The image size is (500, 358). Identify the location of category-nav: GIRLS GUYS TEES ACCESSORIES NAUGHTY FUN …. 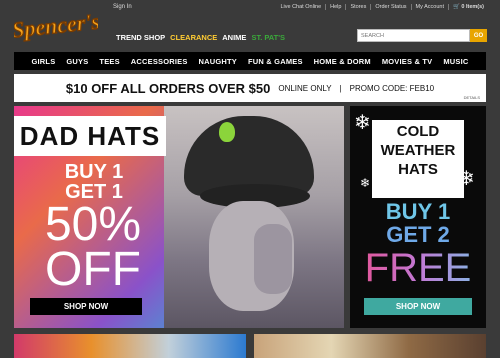
(250, 61).